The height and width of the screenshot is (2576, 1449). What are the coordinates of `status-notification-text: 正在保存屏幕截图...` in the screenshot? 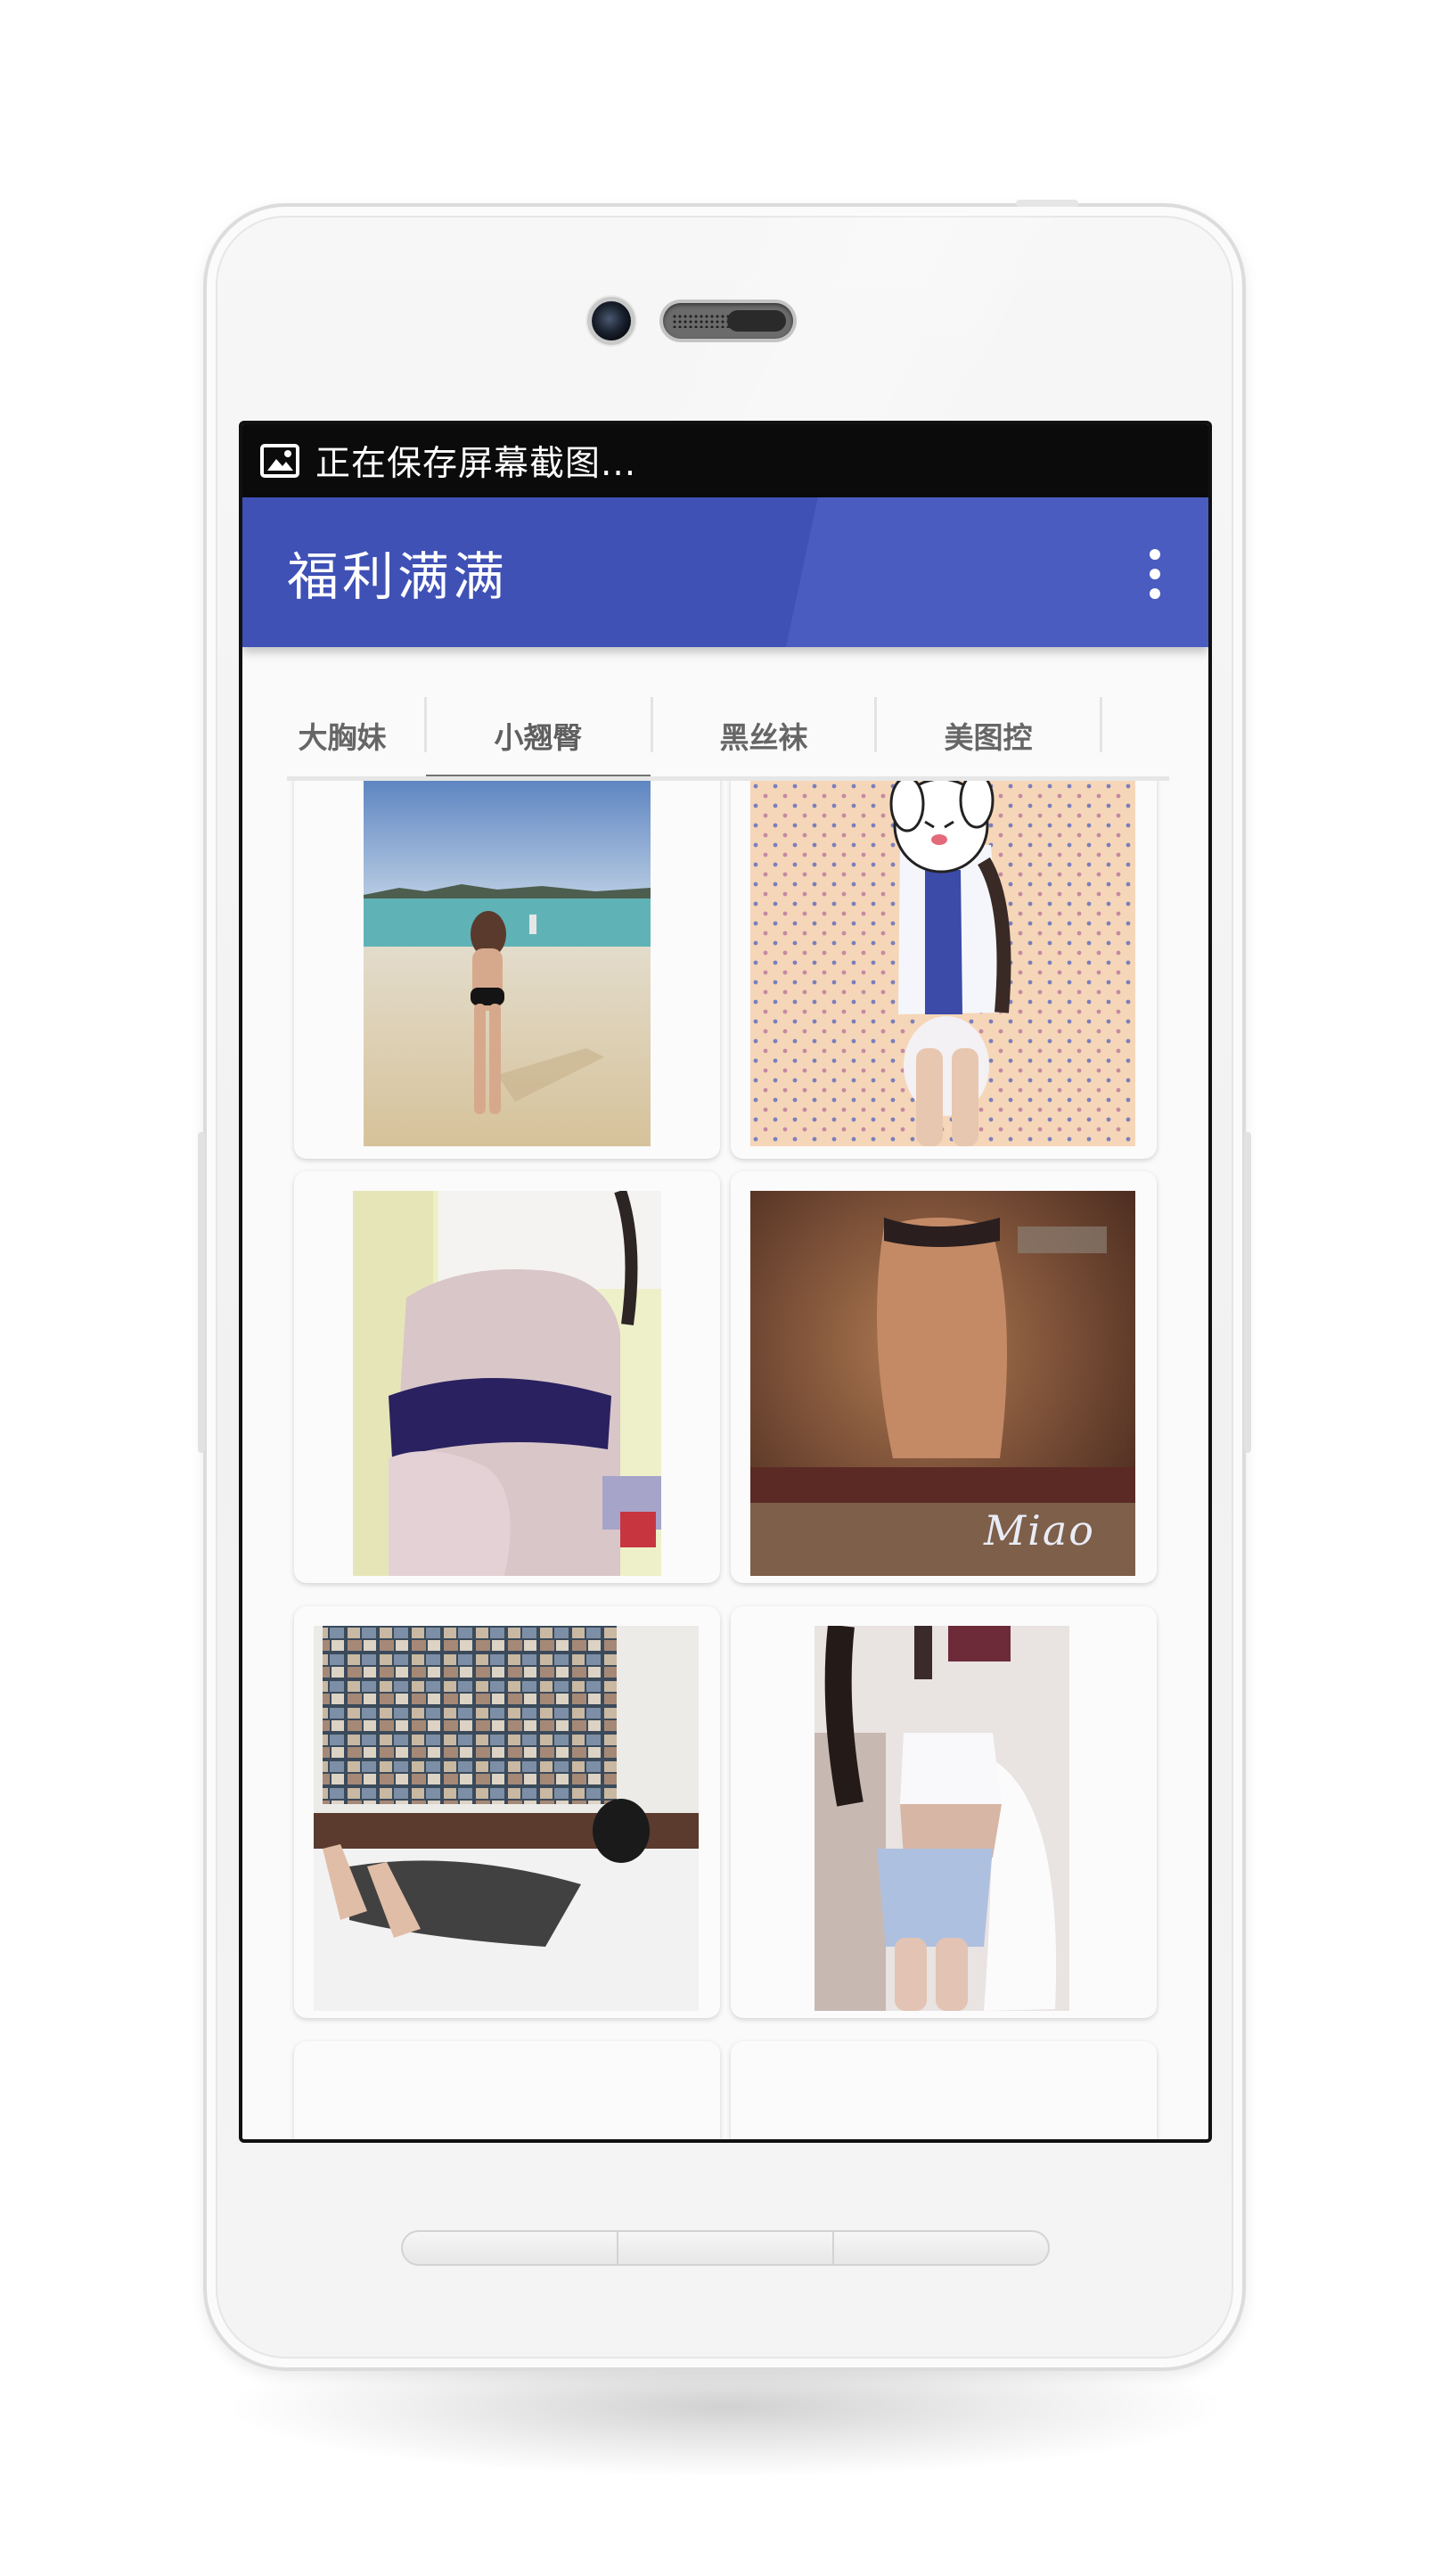 It's located at (476, 464).